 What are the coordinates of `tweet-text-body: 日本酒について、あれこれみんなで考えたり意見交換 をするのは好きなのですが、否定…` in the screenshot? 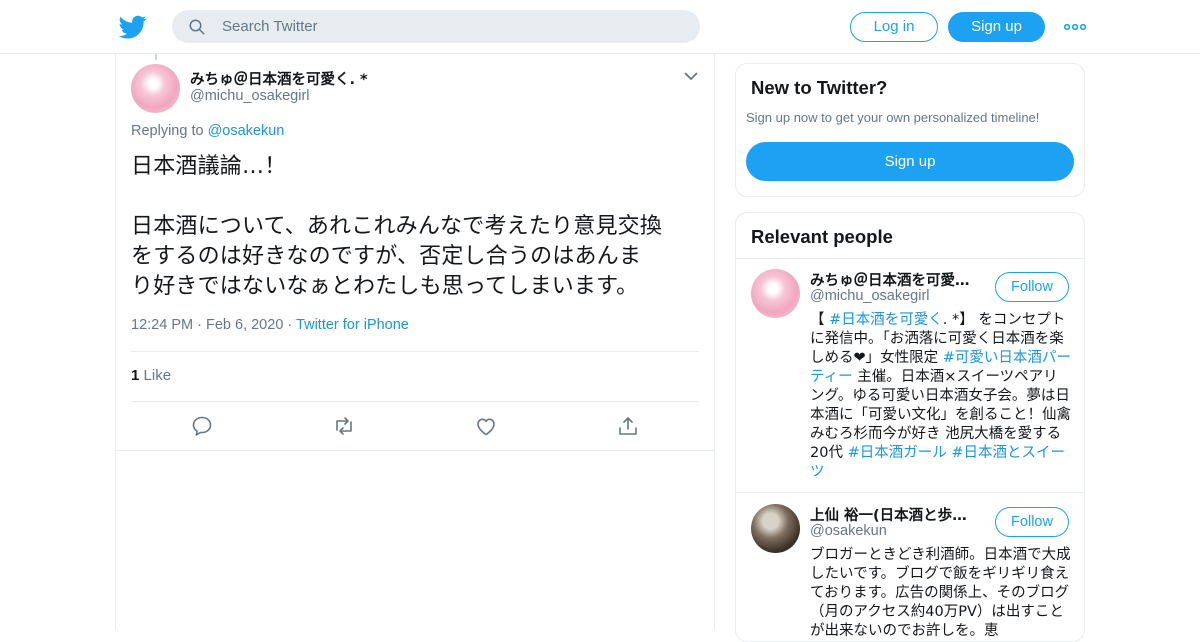 It's located at (397, 256).